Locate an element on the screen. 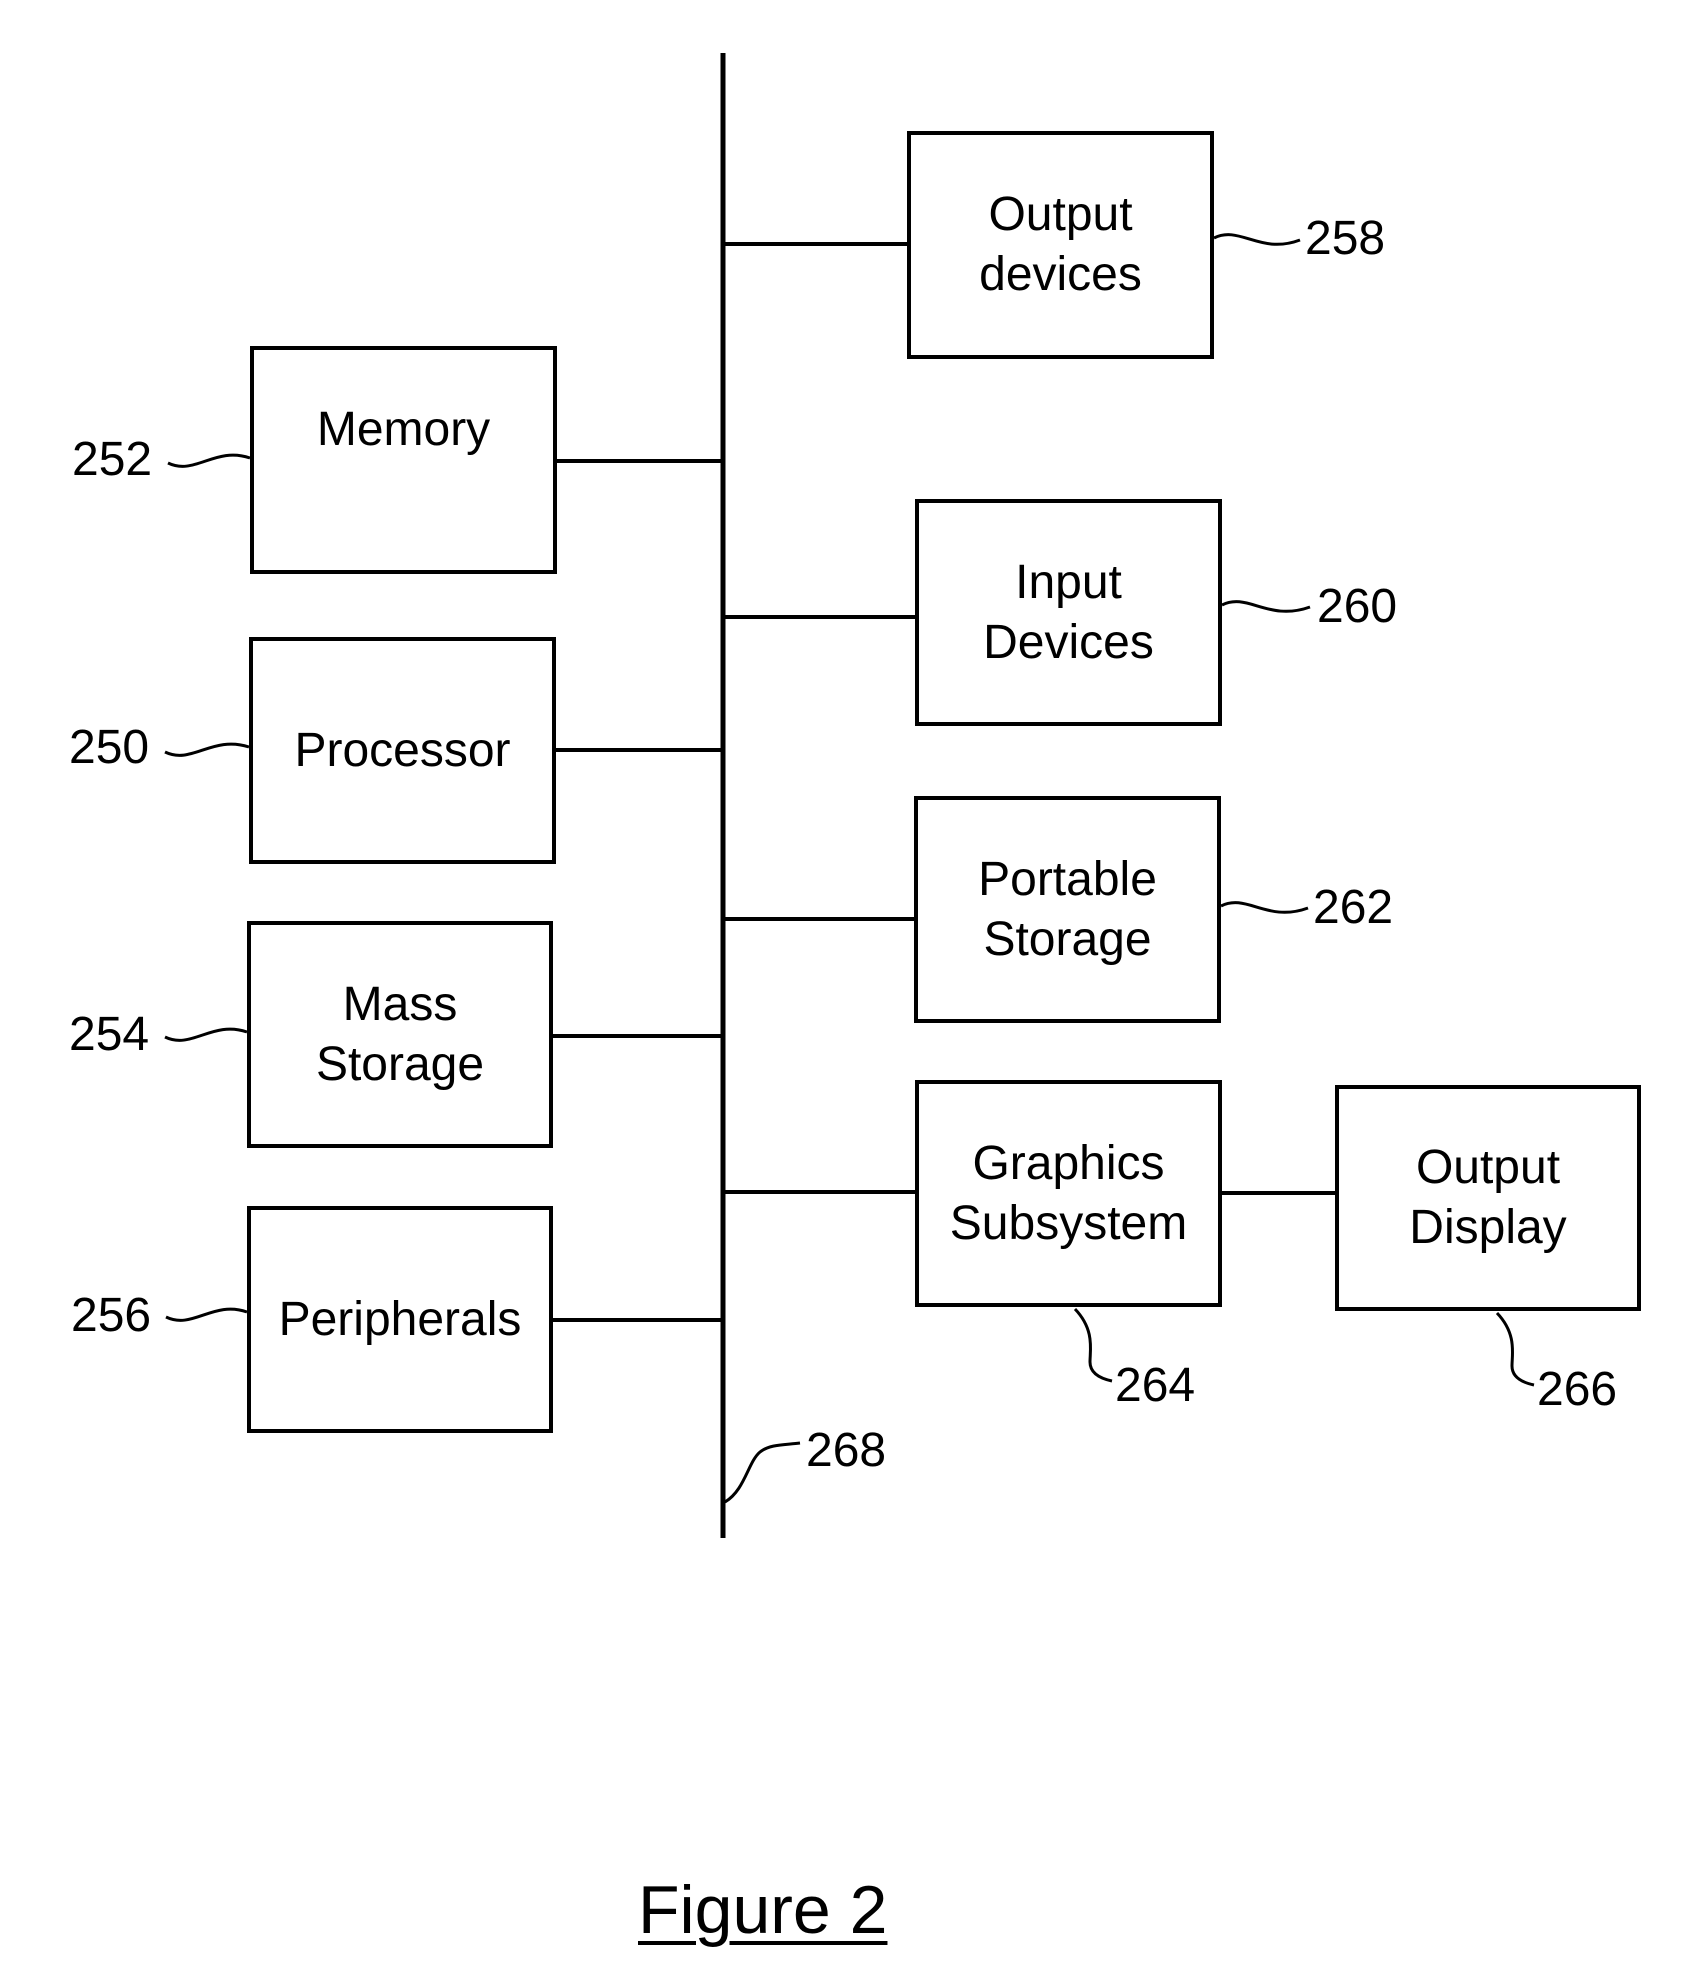  processor-label: Processor is located at coordinates (402, 750).